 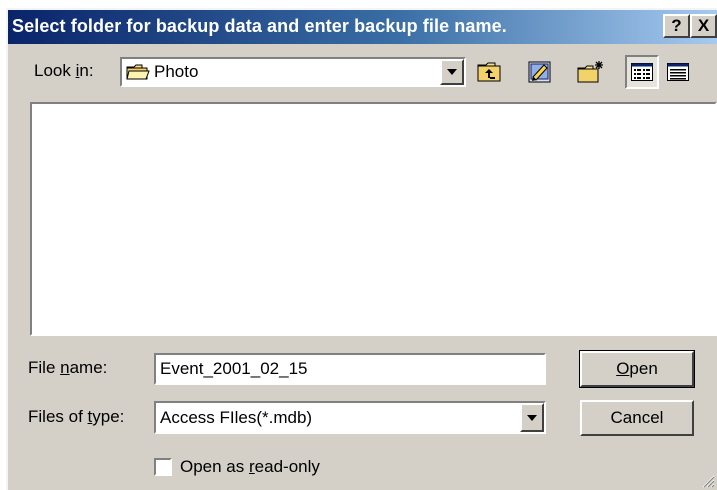 I want to click on details-view-button, so click(x=678, y=72).